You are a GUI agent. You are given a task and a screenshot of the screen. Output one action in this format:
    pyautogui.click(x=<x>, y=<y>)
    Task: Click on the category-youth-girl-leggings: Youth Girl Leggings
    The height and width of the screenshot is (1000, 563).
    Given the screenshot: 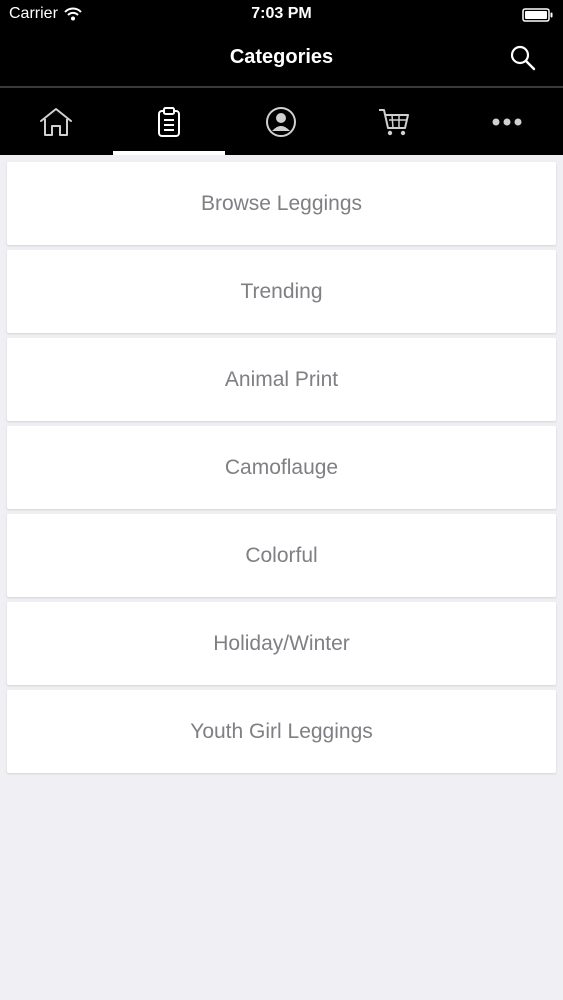 What is the action you would take?
    pyautogui.click(x=281, y=731)
    